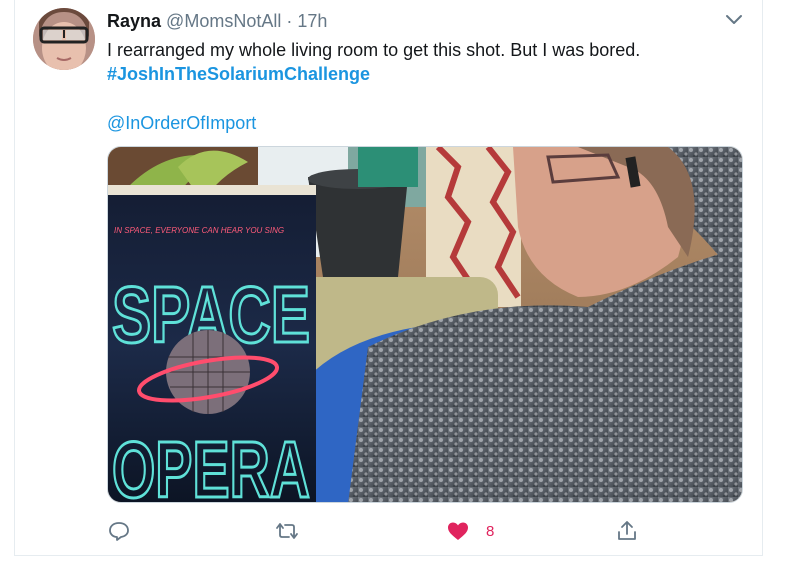  I want to click on display-name: Rayna, so click(134, 21).